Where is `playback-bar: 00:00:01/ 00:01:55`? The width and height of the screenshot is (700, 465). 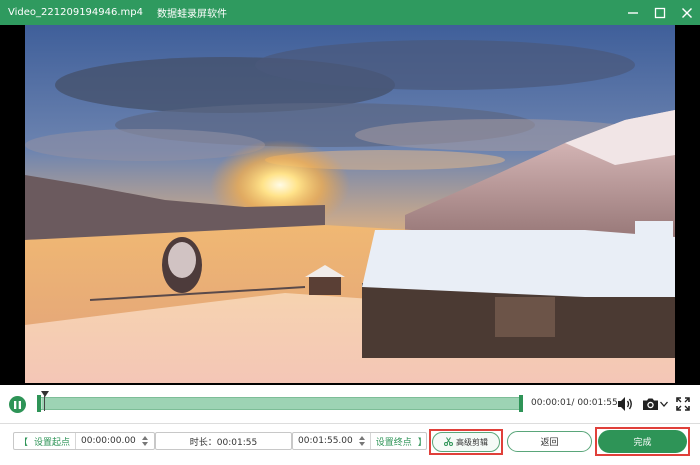
playback-bar: 00:00:01/ 00:01:55 is located at coordinates (350, 404).